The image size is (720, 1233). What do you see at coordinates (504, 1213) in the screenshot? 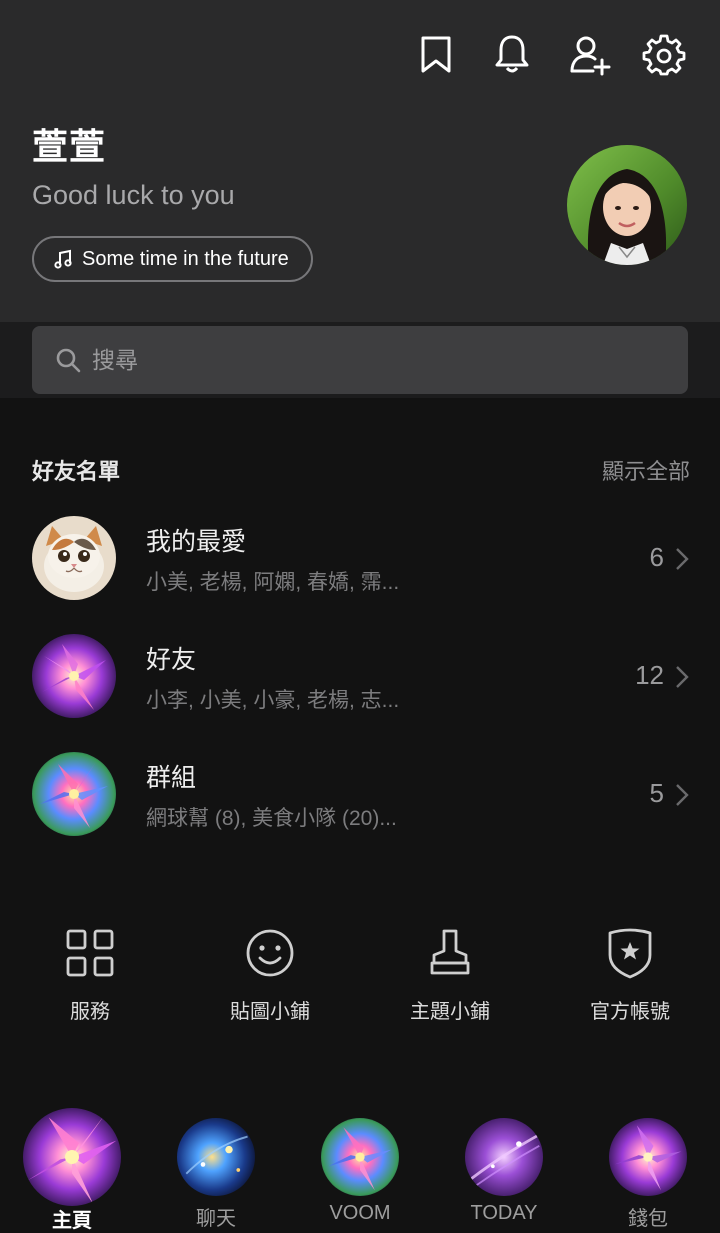
I see `tab-today-label: TODAY` at bounding box center [504, 1213].